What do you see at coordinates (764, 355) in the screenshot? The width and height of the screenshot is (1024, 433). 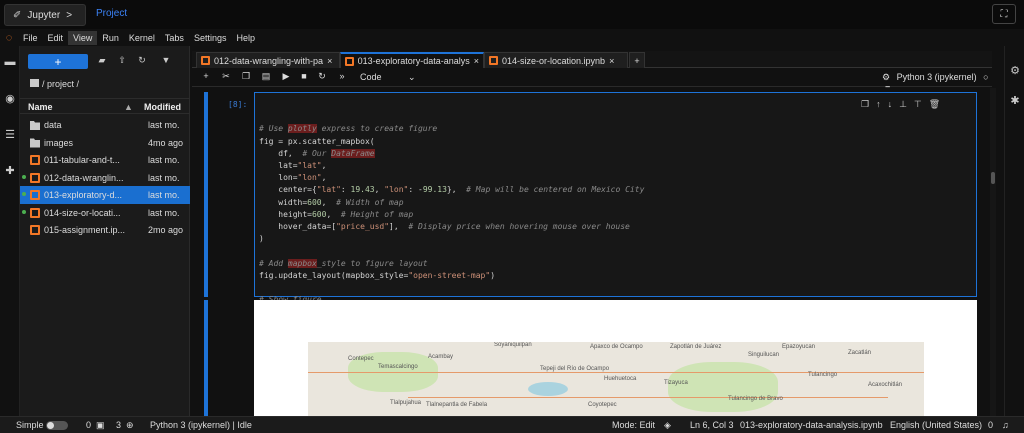 I see `map-city-label: Singuilucan` at bounding box center [764, 355].